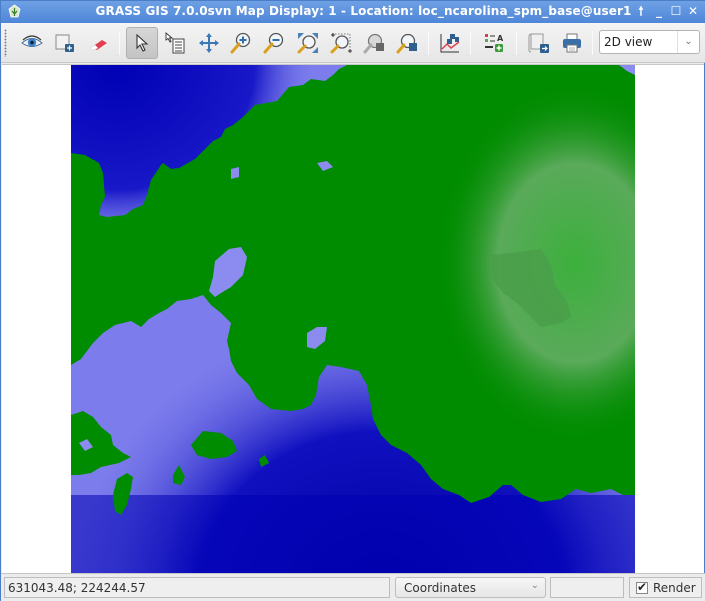 The width and height of the screenshot is (705, 601). I want to click on save-image-icon, so click(538, 43).